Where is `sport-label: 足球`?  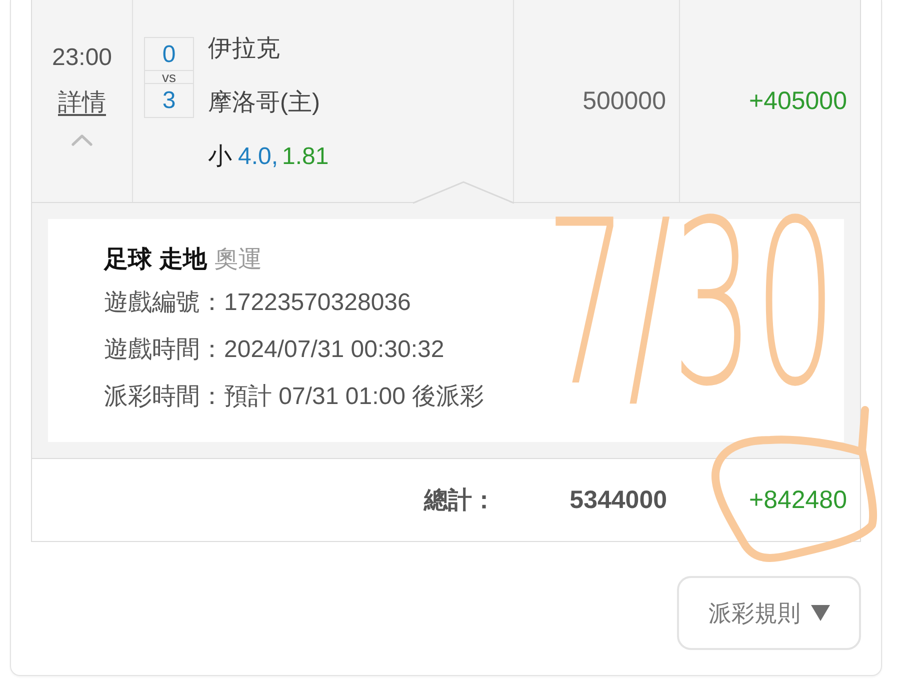
sport-label: 足球 is located at coordinates (128, 260).